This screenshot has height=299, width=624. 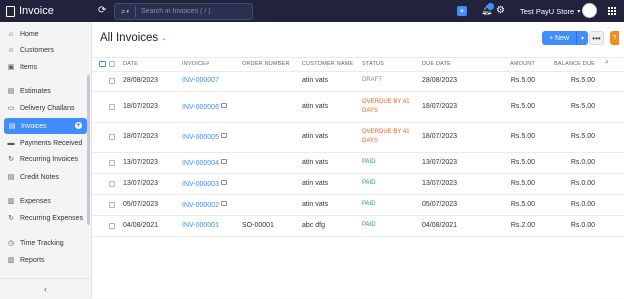 What do you see at coordinates (11, 177) in the screenshot?
I see `credit-note-icon: ▤` at bounding box center [11, 177].